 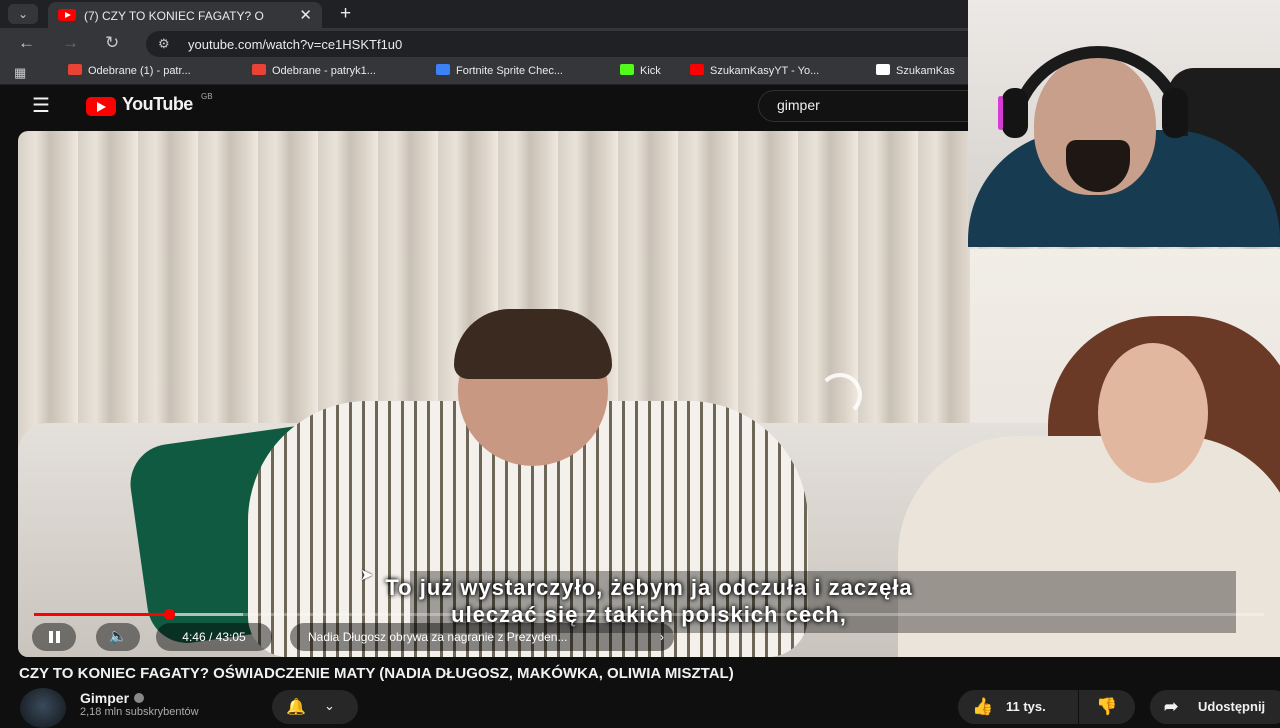 I want to click on browser-tab: (7) CZY TO KONIEC FAGATY? O ✕, so click(x=185, y=15).